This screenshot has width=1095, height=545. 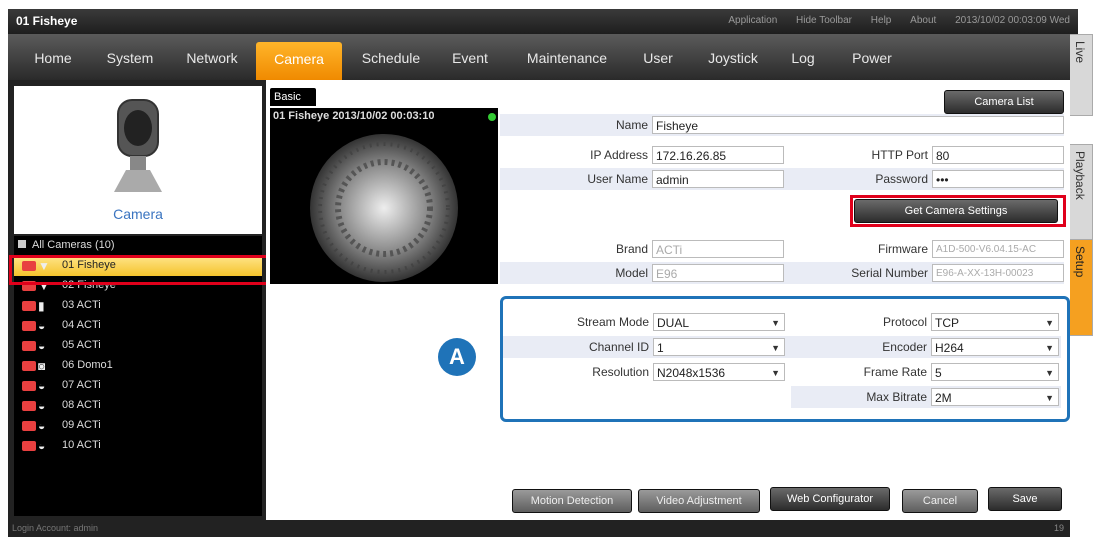 I want to click on camera-item-08: ◒ 08 ACTi, so click(x=138, y=406).